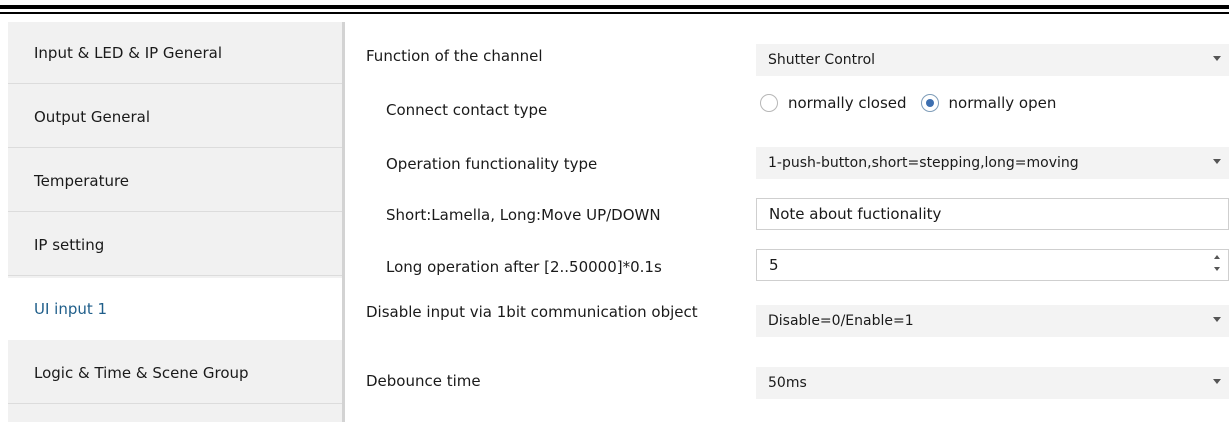 The image size is (1229, 422). What do you see at coordinates (175, 245) in the screenshot?
I see `sidebar-item-ip-setting: IP setting` at bounding box center [175, 245].